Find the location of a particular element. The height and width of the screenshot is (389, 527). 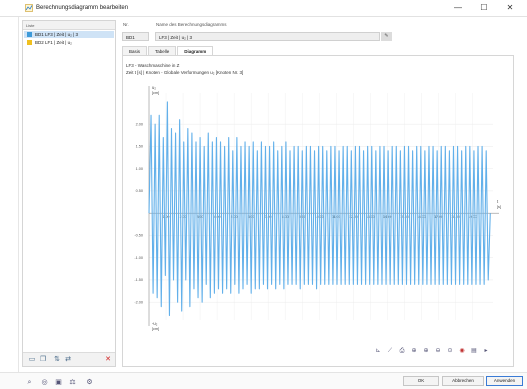

name-field: LF3 | Zeit | u₂ | 3 is located at coordinates (267, 36).